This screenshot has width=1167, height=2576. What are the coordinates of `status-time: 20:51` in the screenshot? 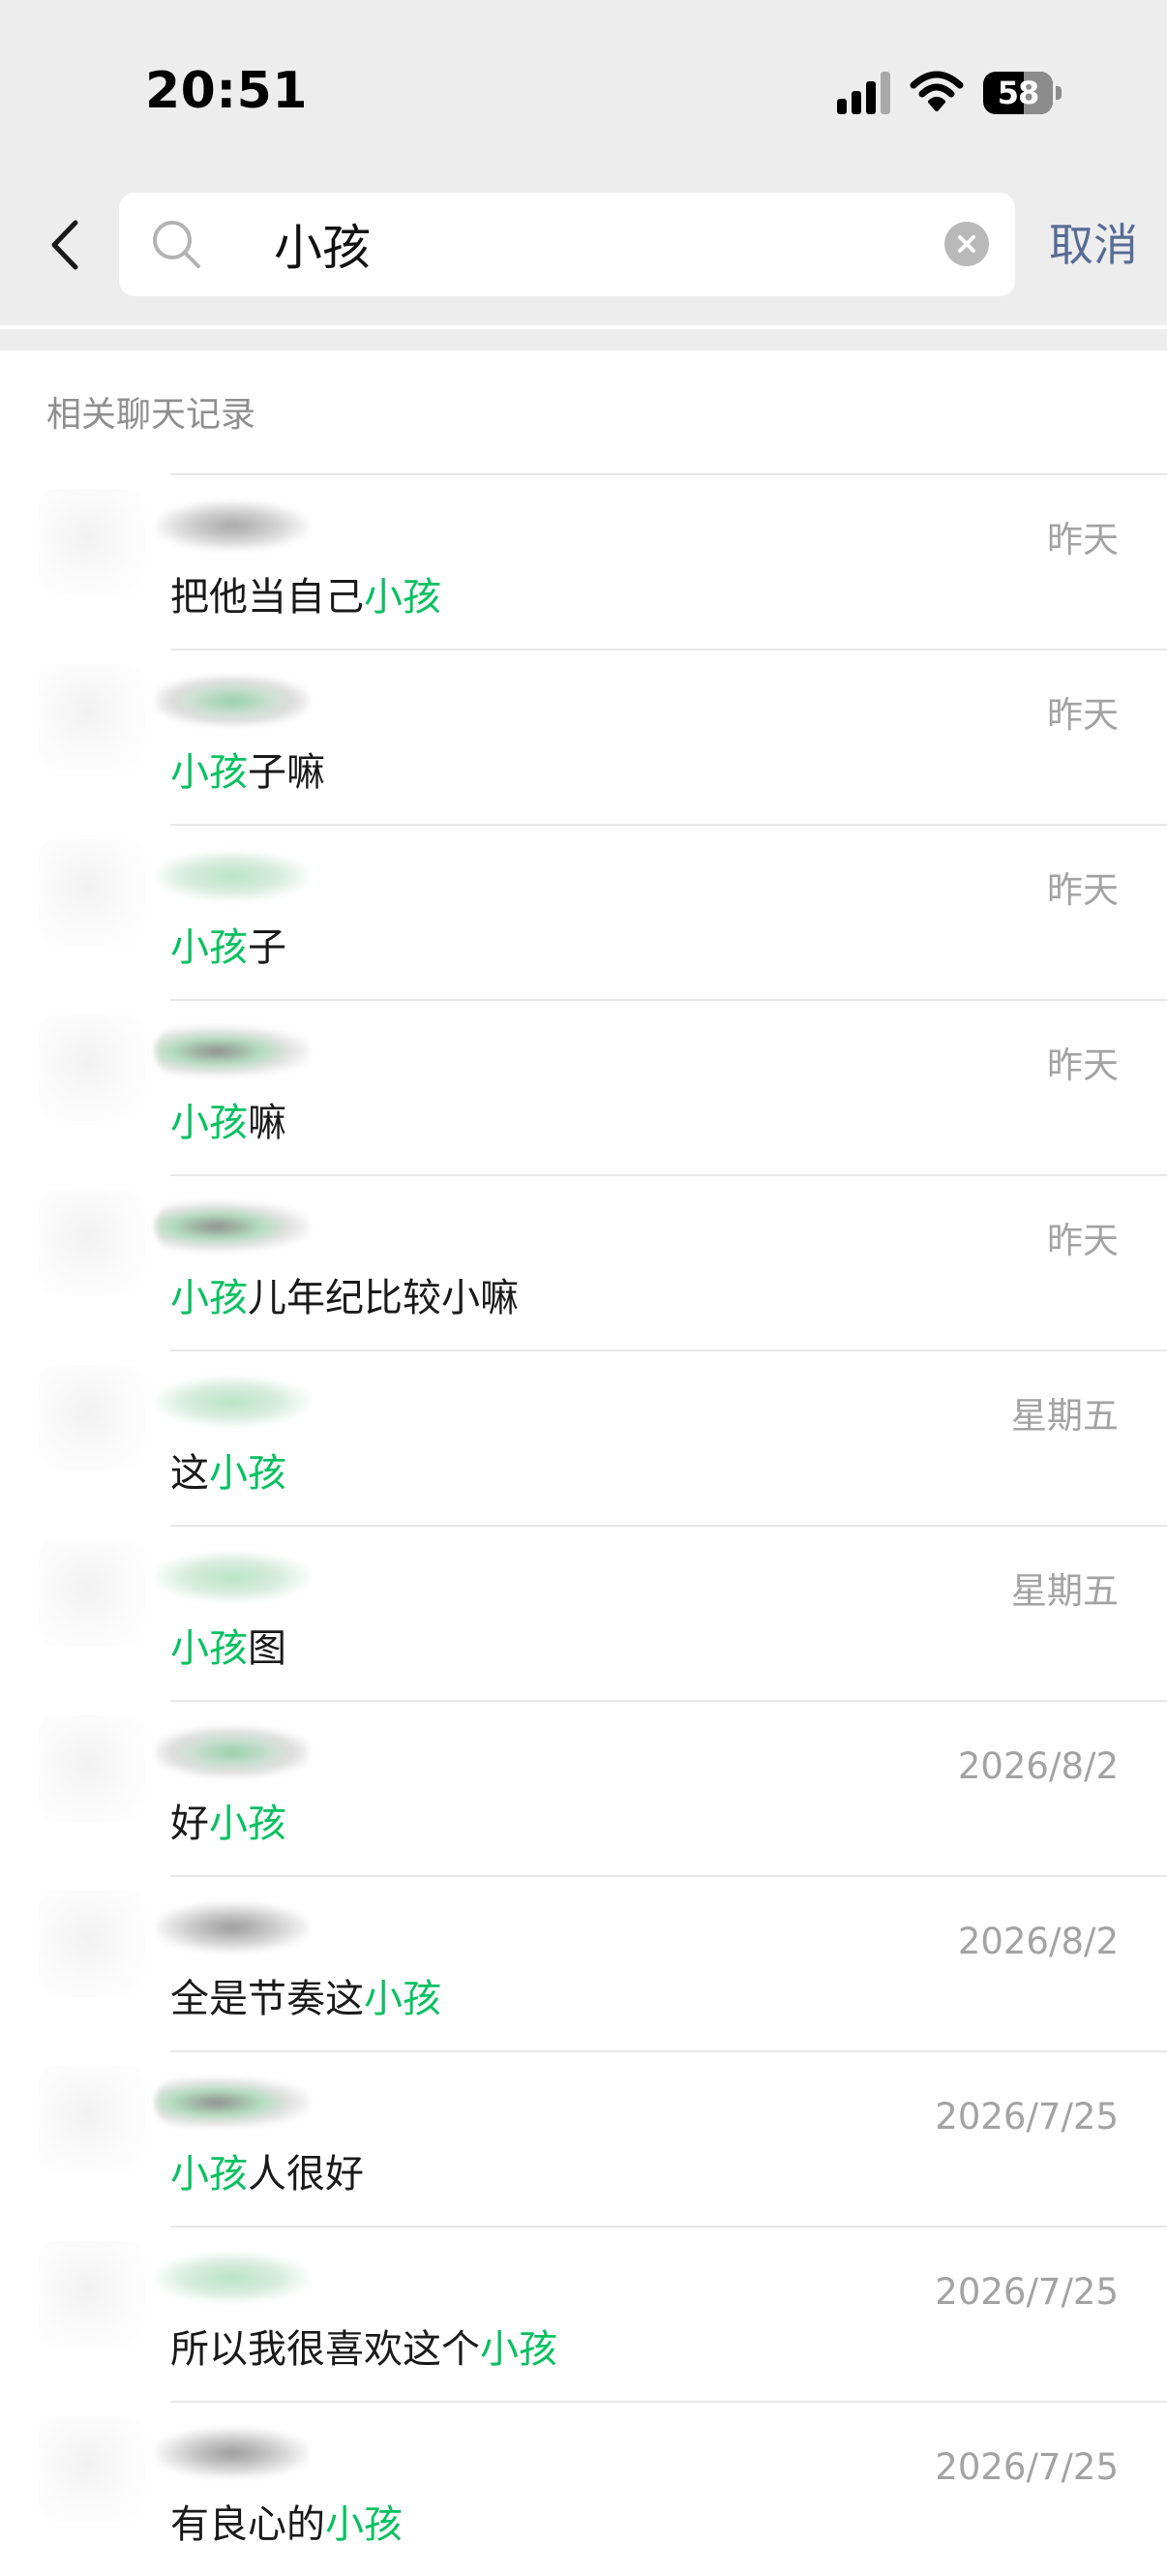 It's located at (227, 91).